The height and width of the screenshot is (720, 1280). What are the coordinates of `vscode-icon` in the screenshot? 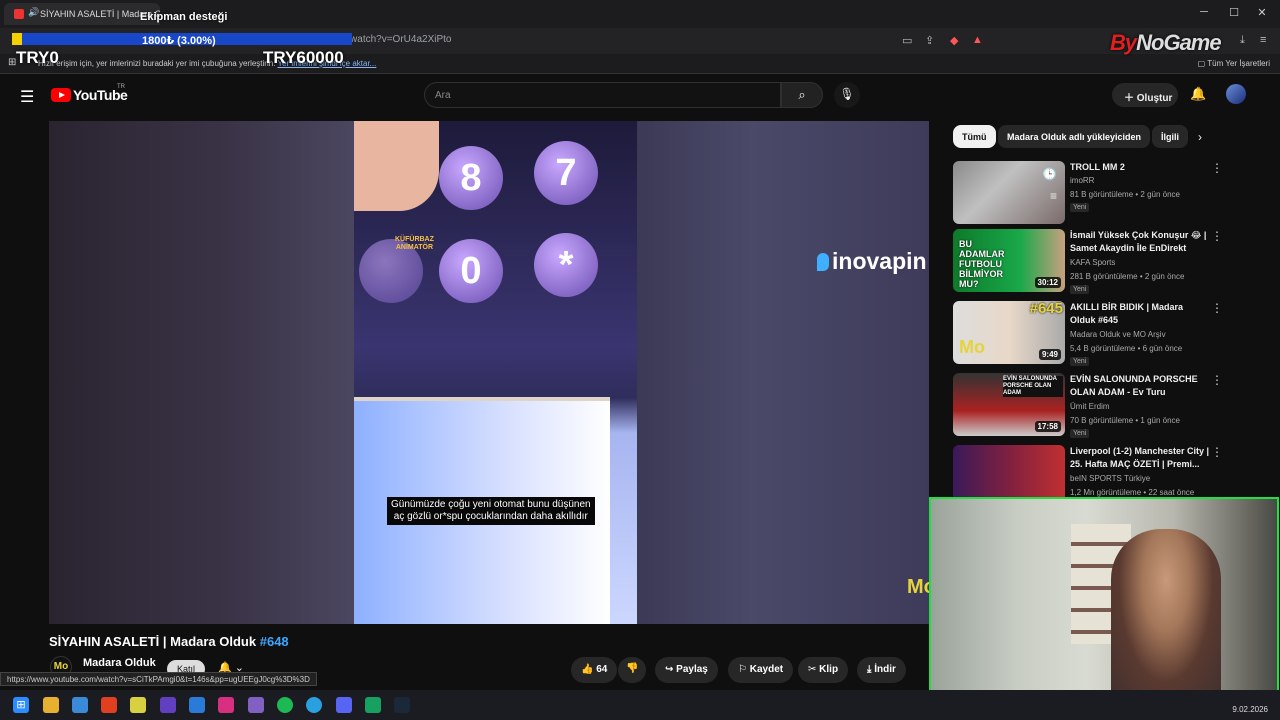 It's located at (197, 705).